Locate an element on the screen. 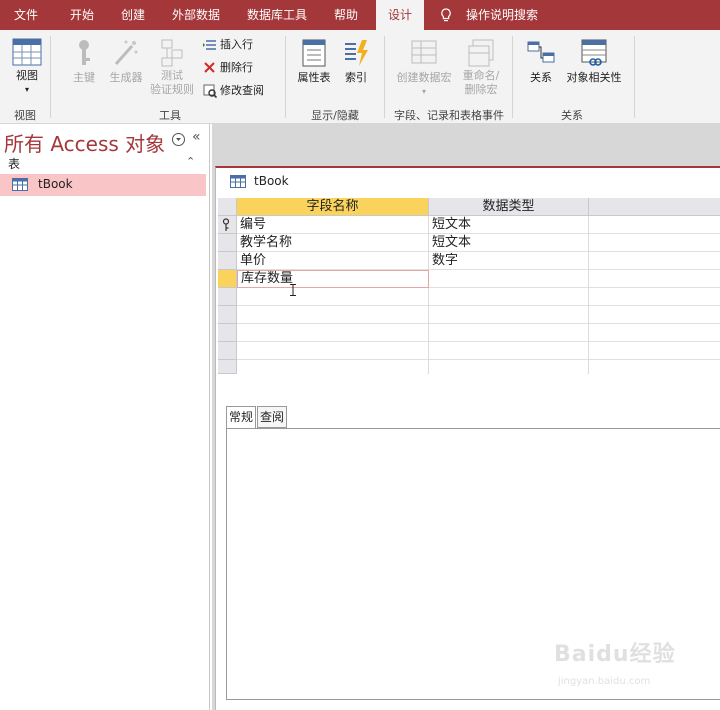  double-chevron-up-icon: ⌃ is located at coordinates (190, 161).